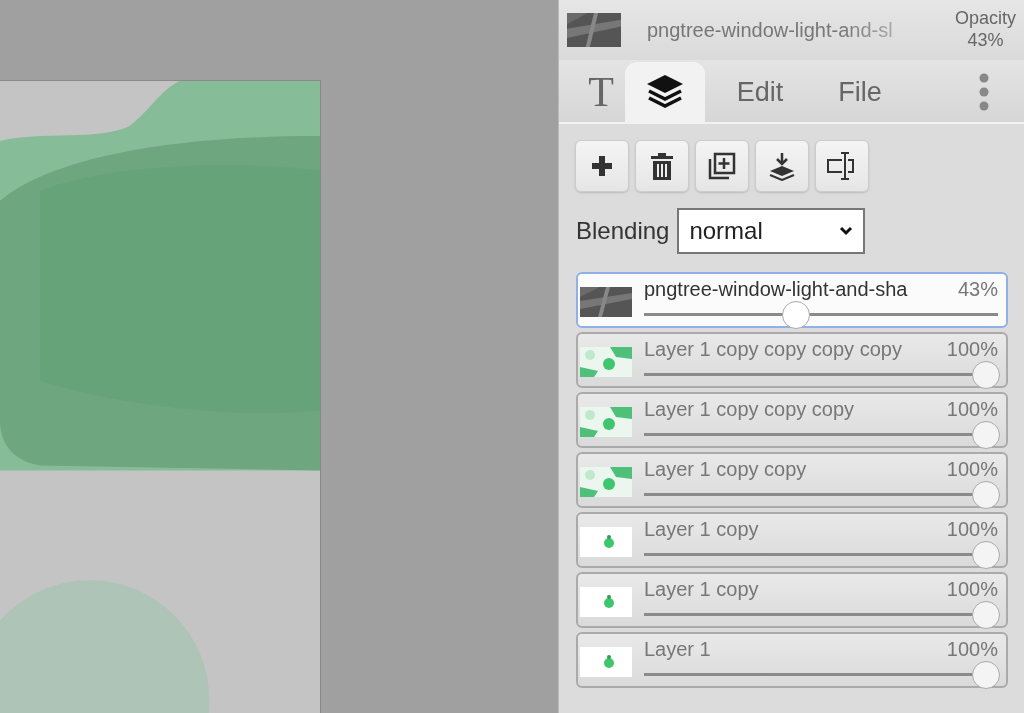  I want to click on trash-icon, so click(662, 166).